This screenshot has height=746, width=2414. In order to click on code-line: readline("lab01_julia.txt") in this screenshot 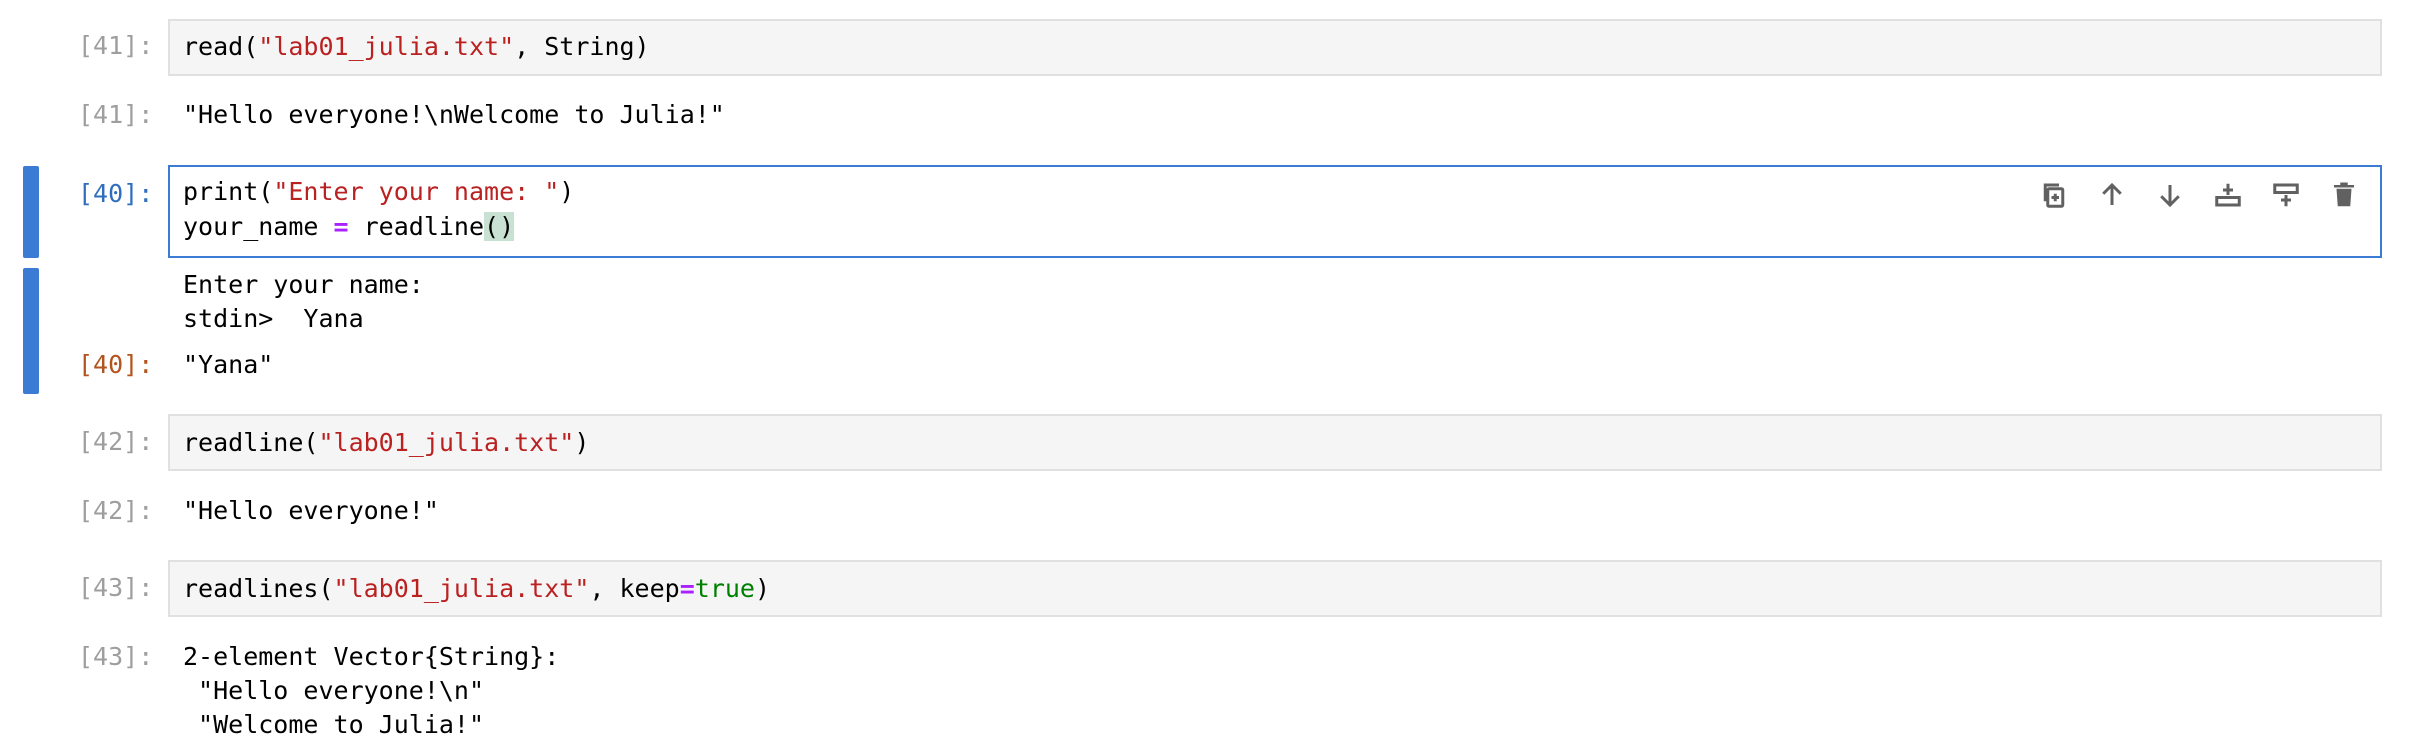, I will do `click(386, 442)`.